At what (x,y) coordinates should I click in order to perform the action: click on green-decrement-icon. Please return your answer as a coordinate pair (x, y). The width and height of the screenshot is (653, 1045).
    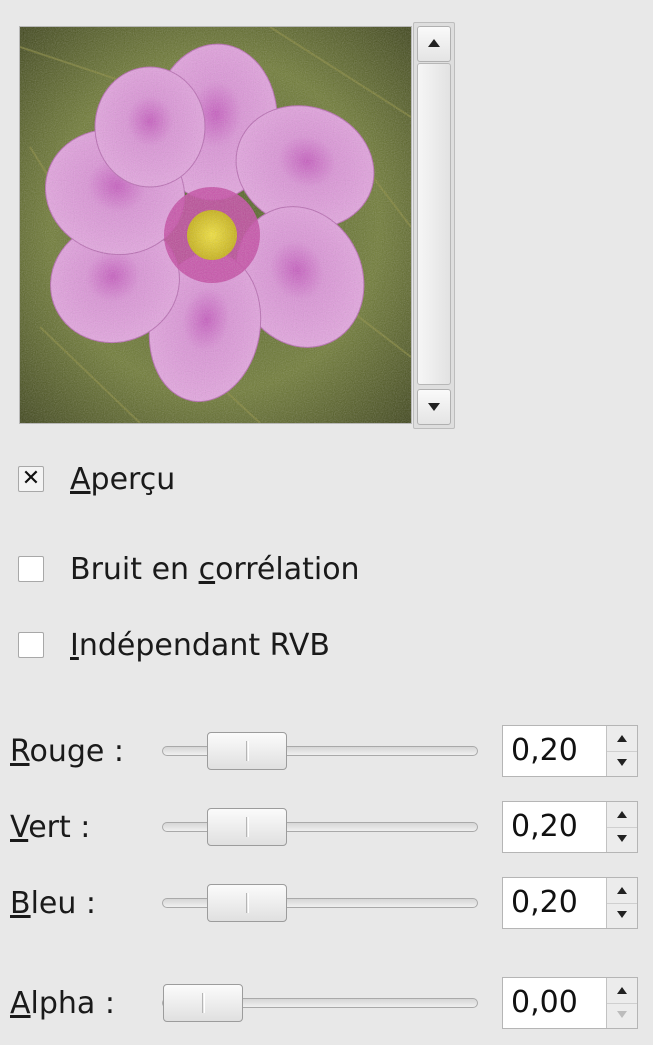
    Looking at the image, I should click on (622, 839).